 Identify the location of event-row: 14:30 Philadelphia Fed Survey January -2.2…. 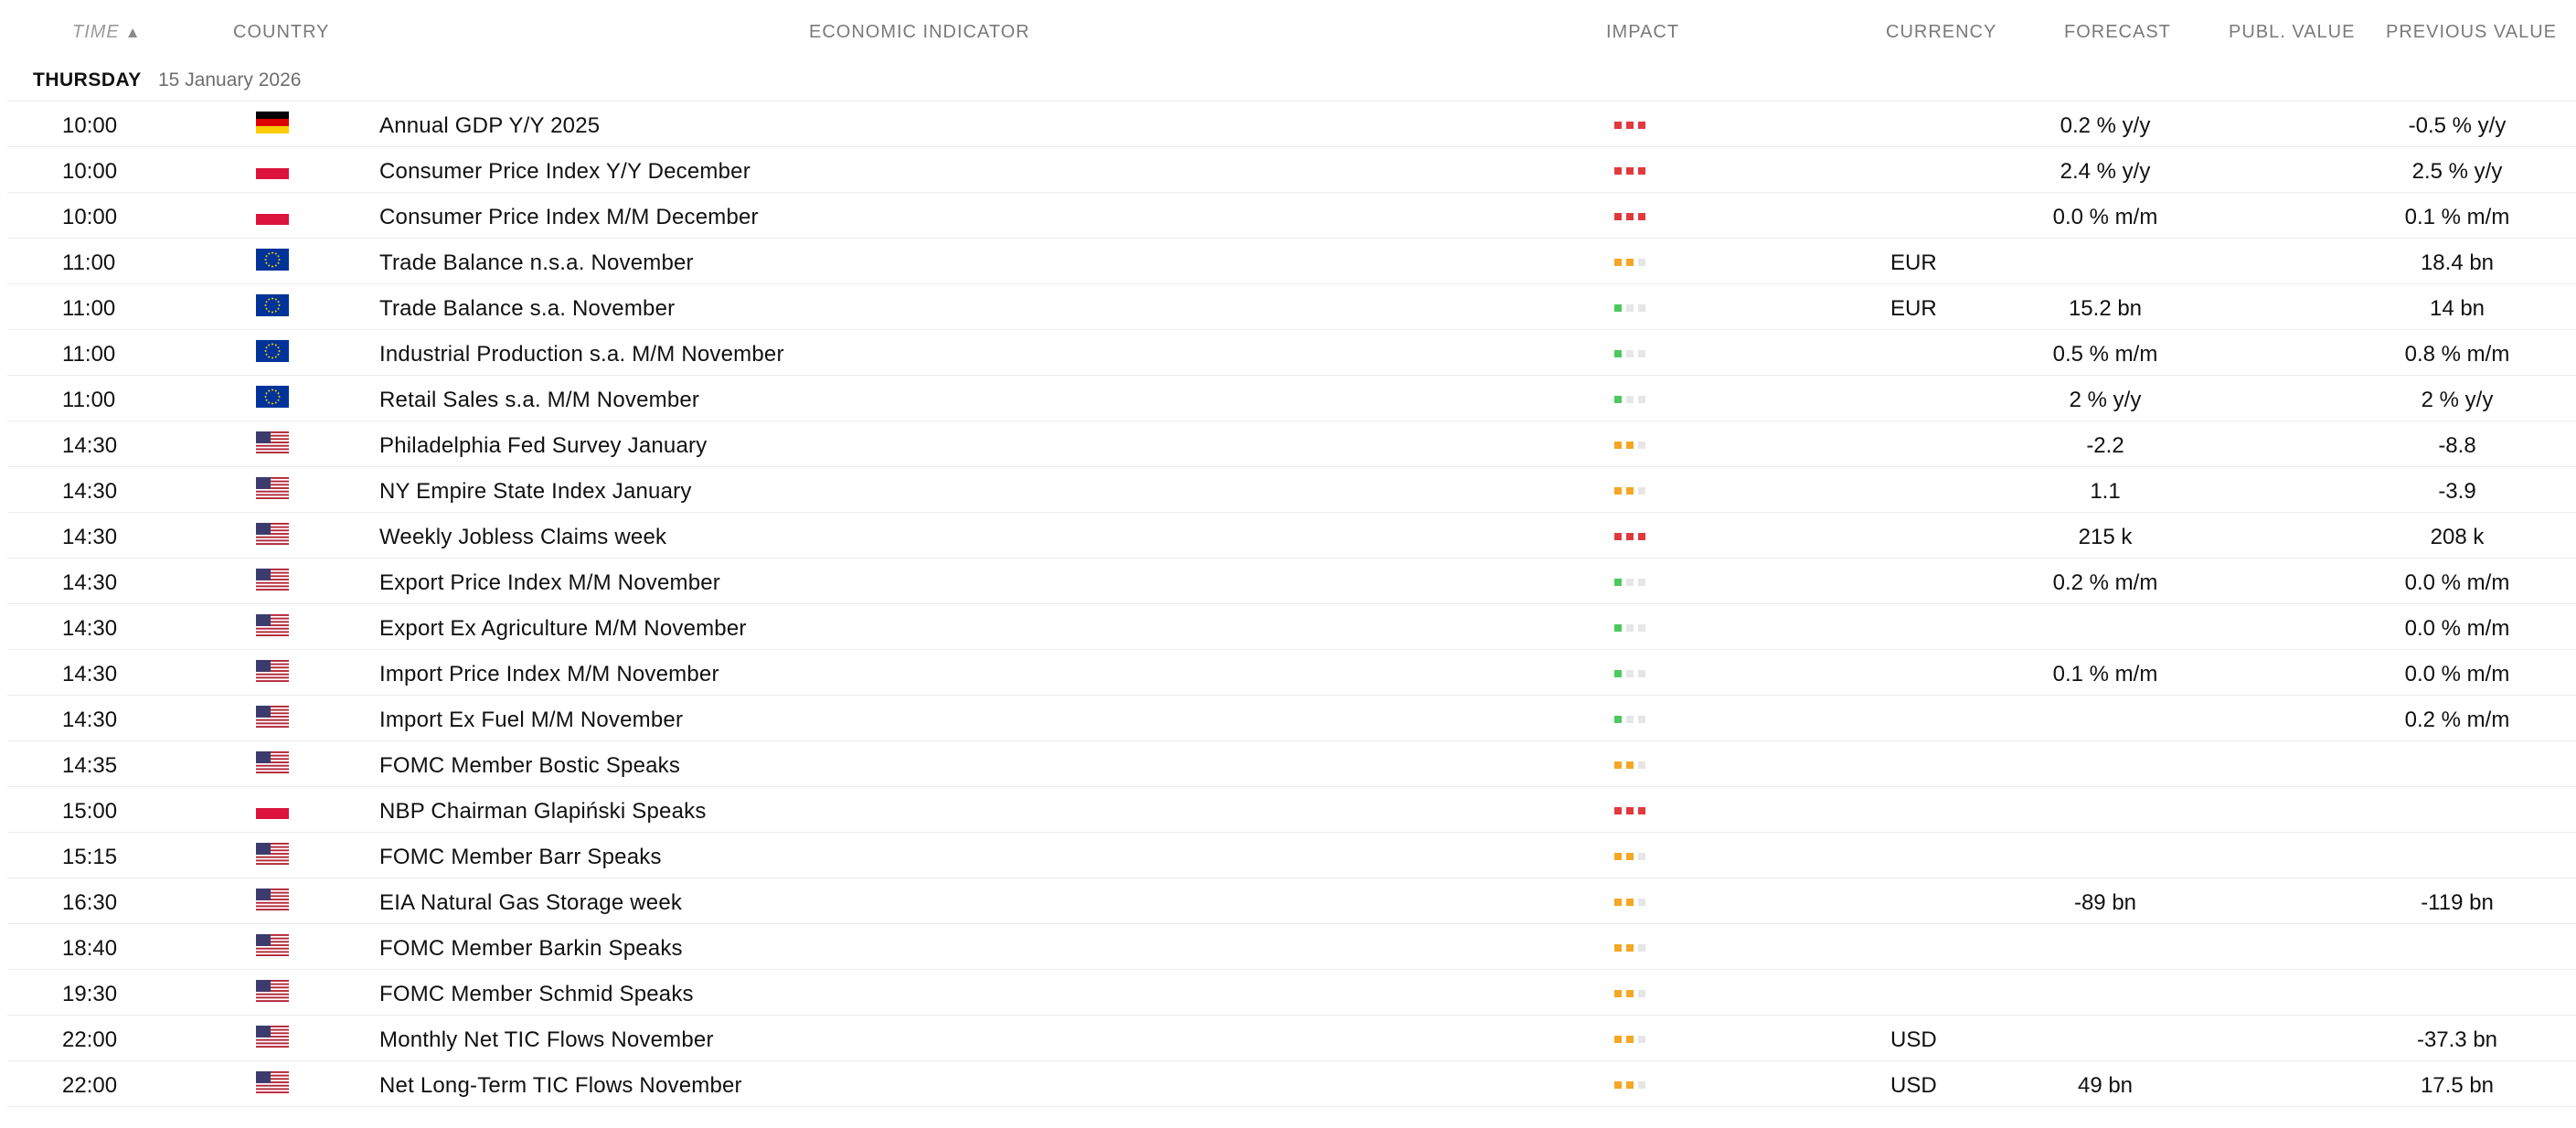
(1291, 444).